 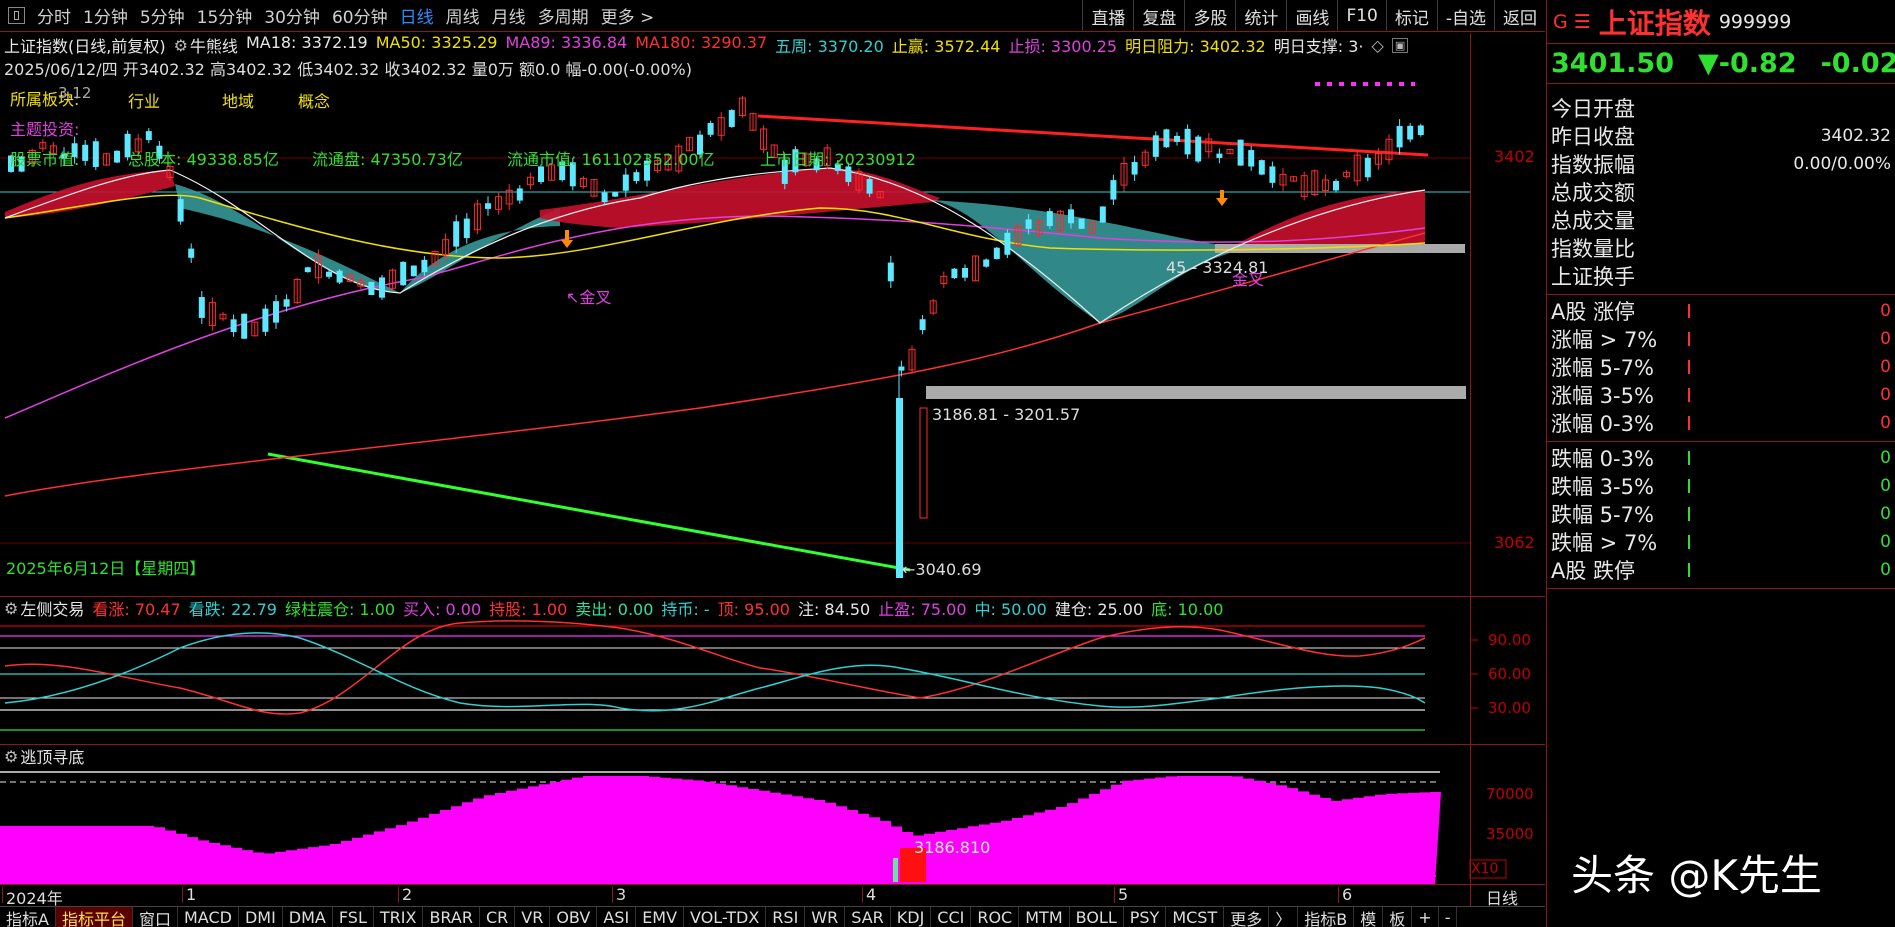 I want to click on indicator-tab-0: 指标A, so click(x=28, y=917).